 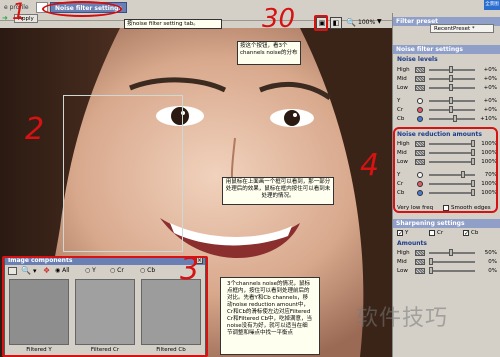 What do you see at coordinates (321, 23) in the screenshot?
I see `annotation-box-tool` at bounding box center [321, 23].